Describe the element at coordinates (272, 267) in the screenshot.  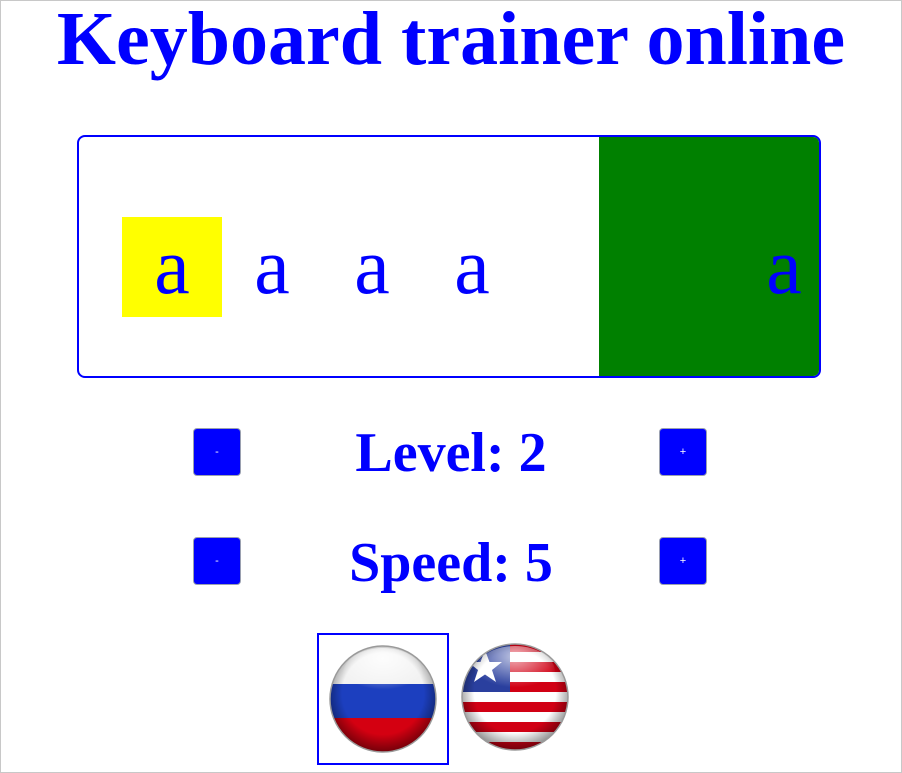
I see `letter-queue-1: a` at that location.